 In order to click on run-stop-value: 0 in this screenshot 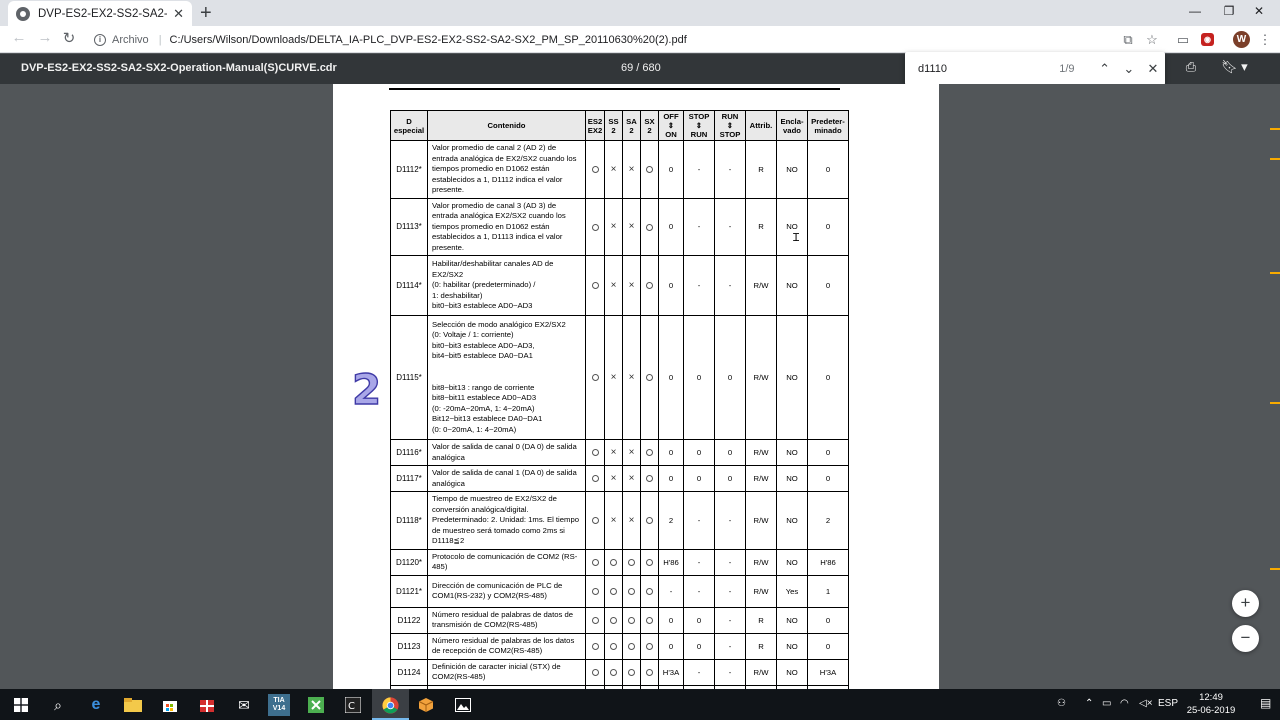, I will do `click(730, 478)`.